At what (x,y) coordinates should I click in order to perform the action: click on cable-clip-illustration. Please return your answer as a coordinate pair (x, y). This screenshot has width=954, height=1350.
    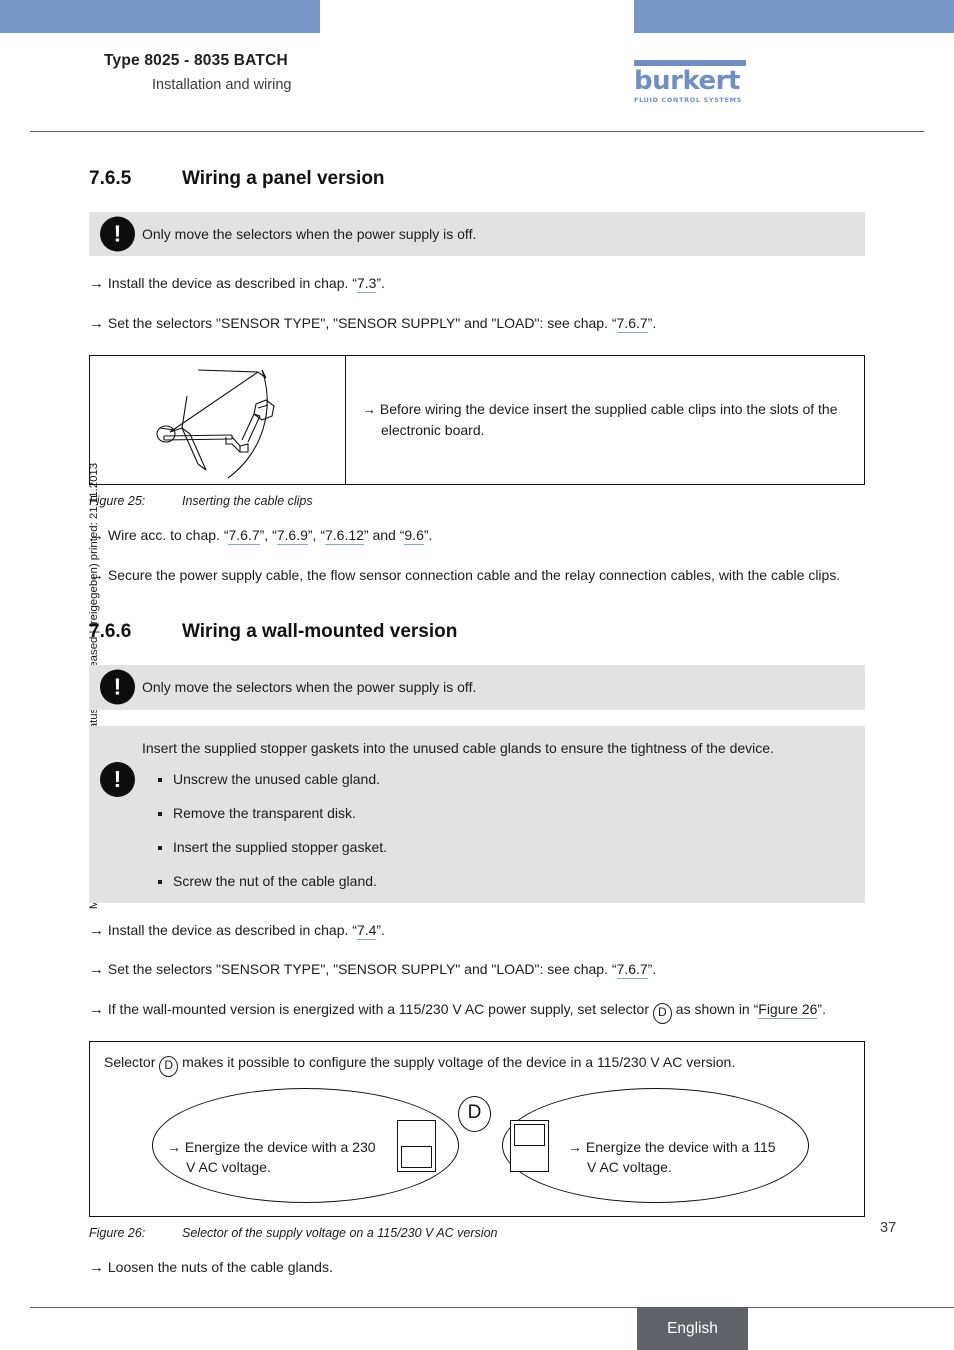
    Looking at the image, I should click on (215, 424).